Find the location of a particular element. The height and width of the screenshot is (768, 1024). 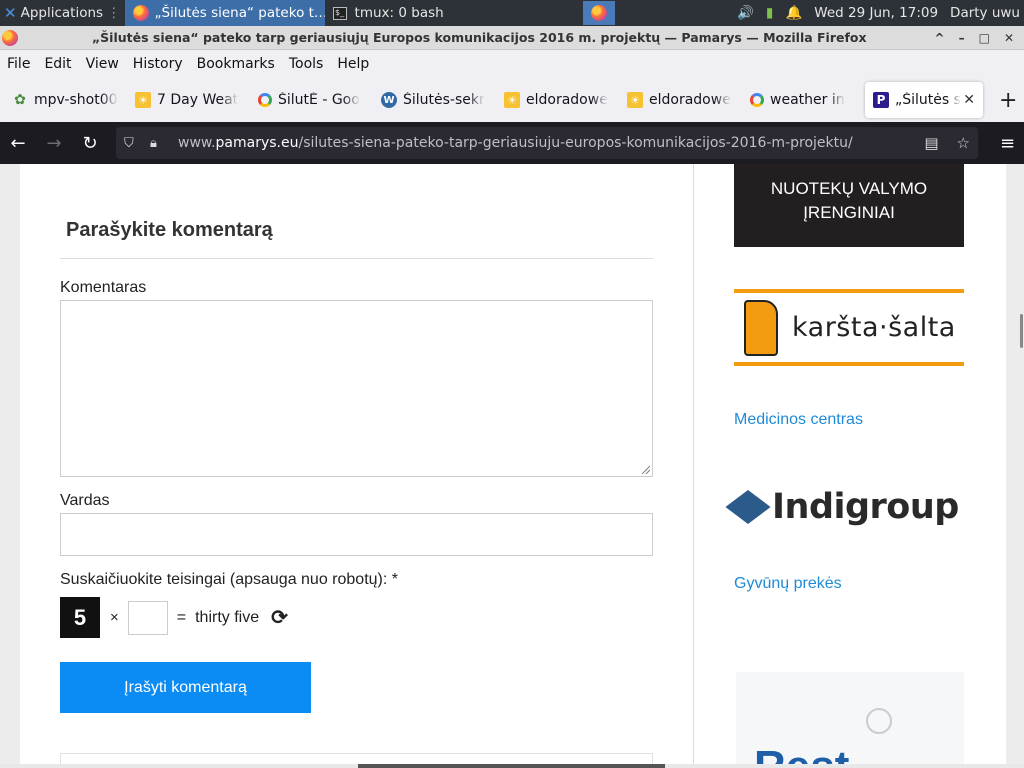

comment-textarea is located at coordinates (356, 388).